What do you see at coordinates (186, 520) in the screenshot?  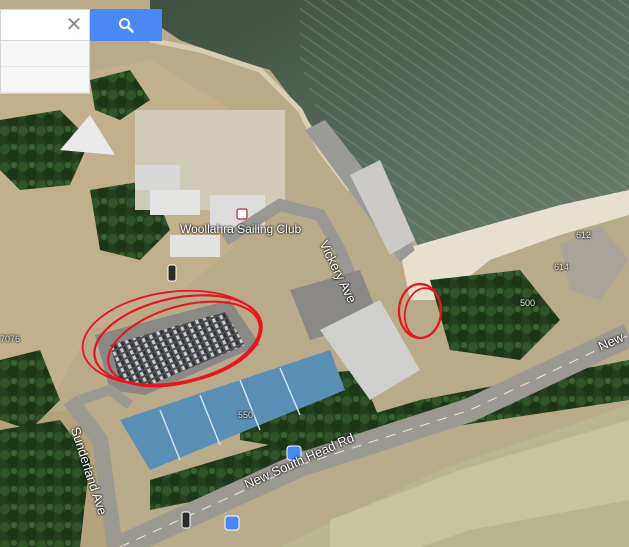 I see `traffic-light-icon` at bounding box center [186, 520].